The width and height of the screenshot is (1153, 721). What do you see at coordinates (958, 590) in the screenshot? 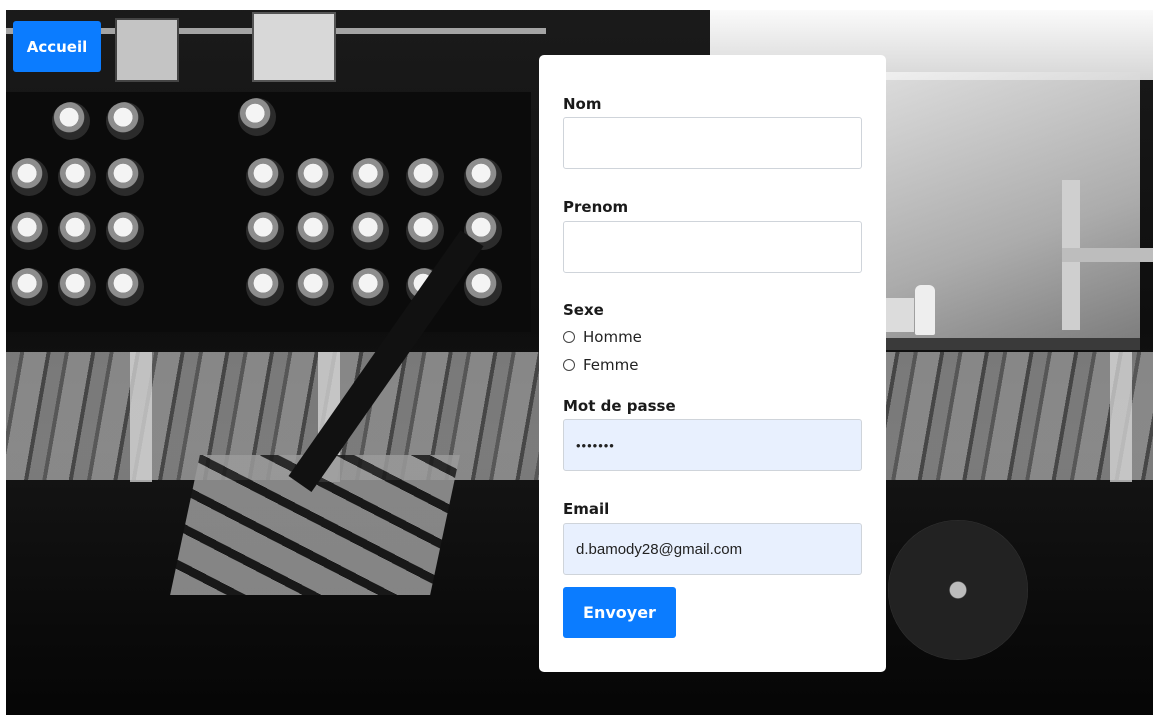
I see `weight-plate` at bounding box center [958, 590].